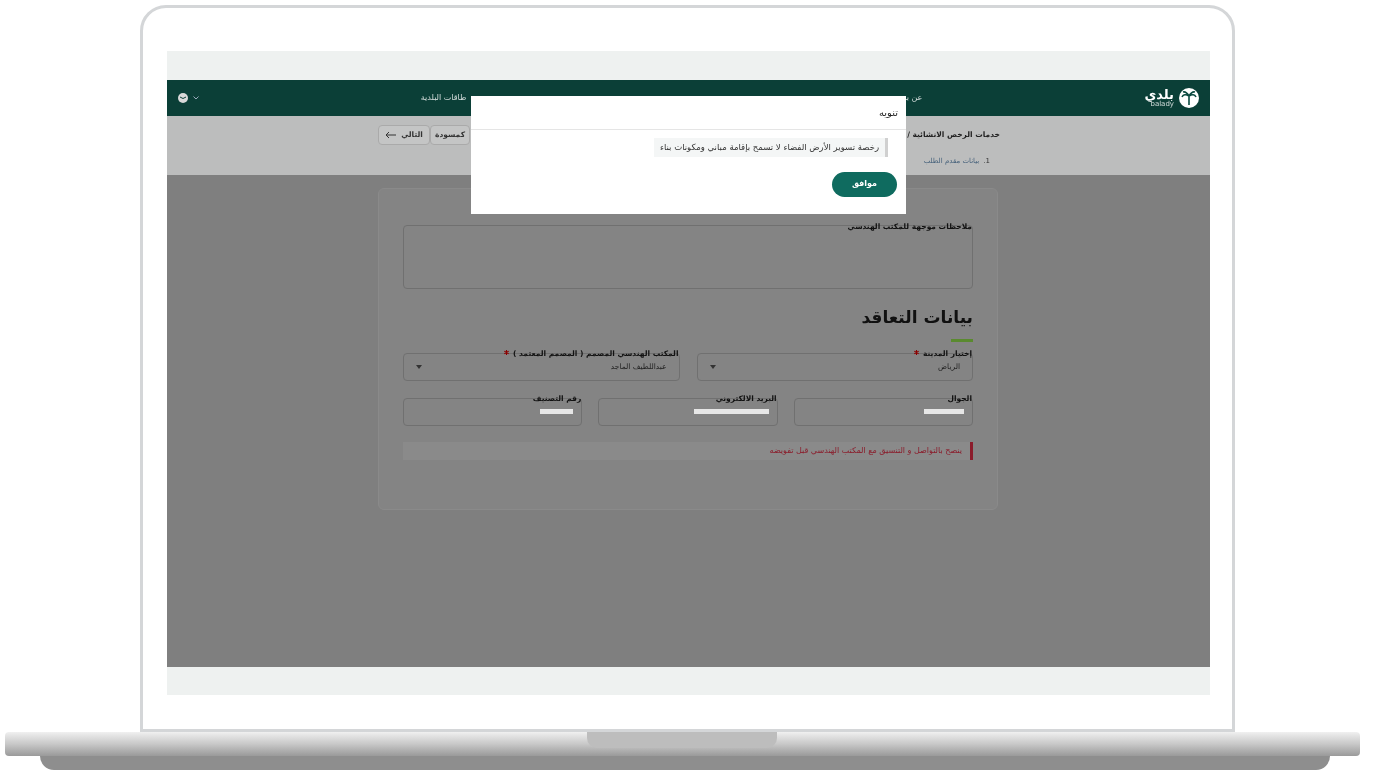  I want to click on section-title: بيانات التعاقد, so click(916, 317).